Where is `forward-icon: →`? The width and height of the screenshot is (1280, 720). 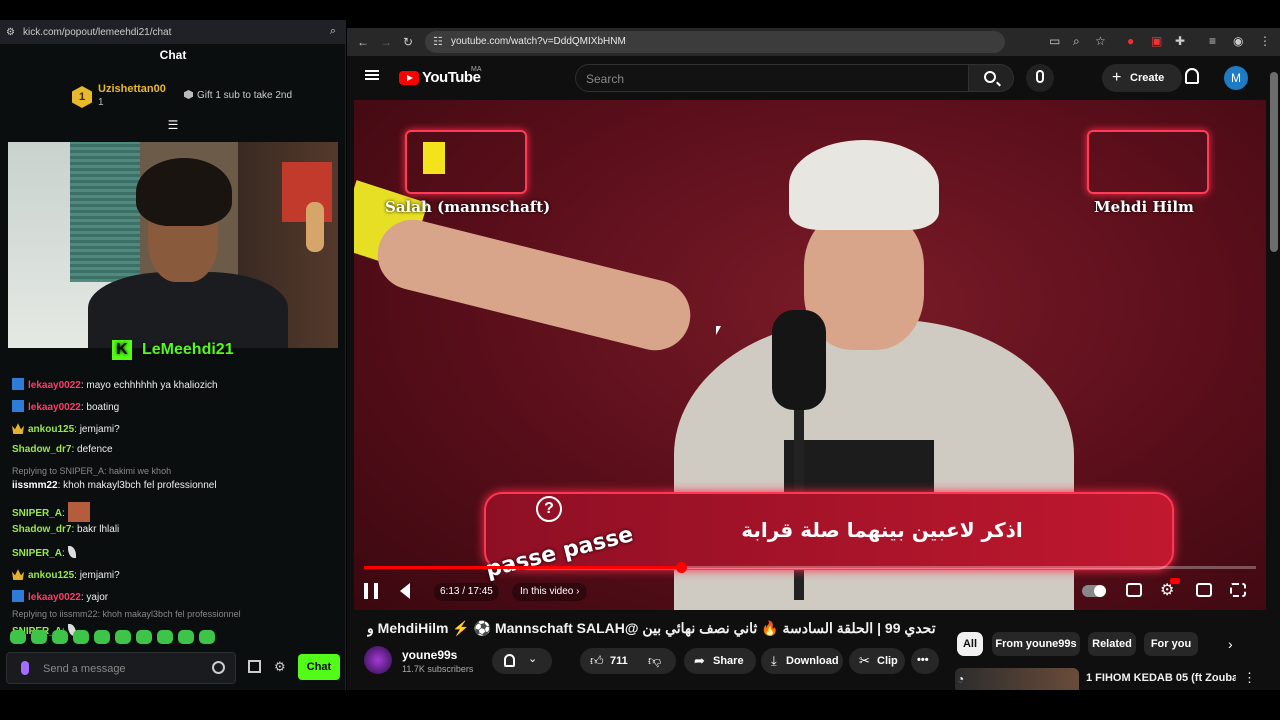
forward-icon: → is located at coordinates (386, 42).